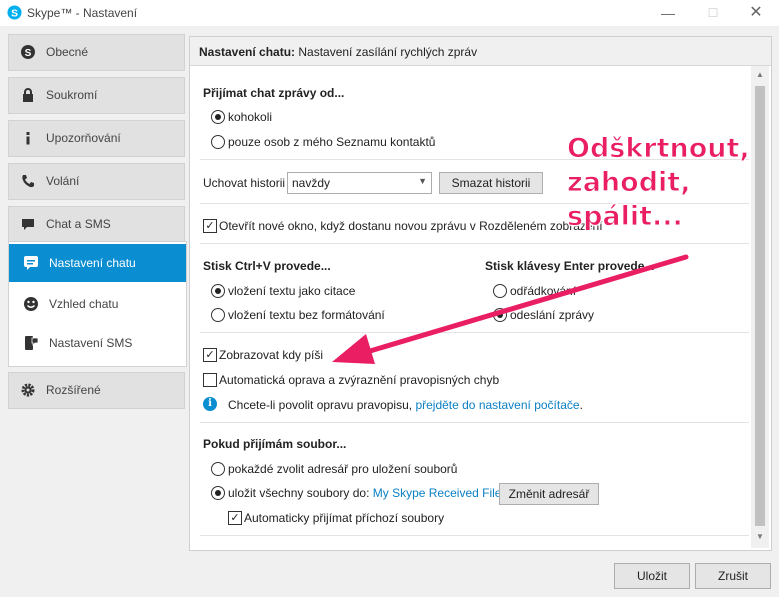  I want to click on clear-history-button: Smazat historii, so click(491, 183).